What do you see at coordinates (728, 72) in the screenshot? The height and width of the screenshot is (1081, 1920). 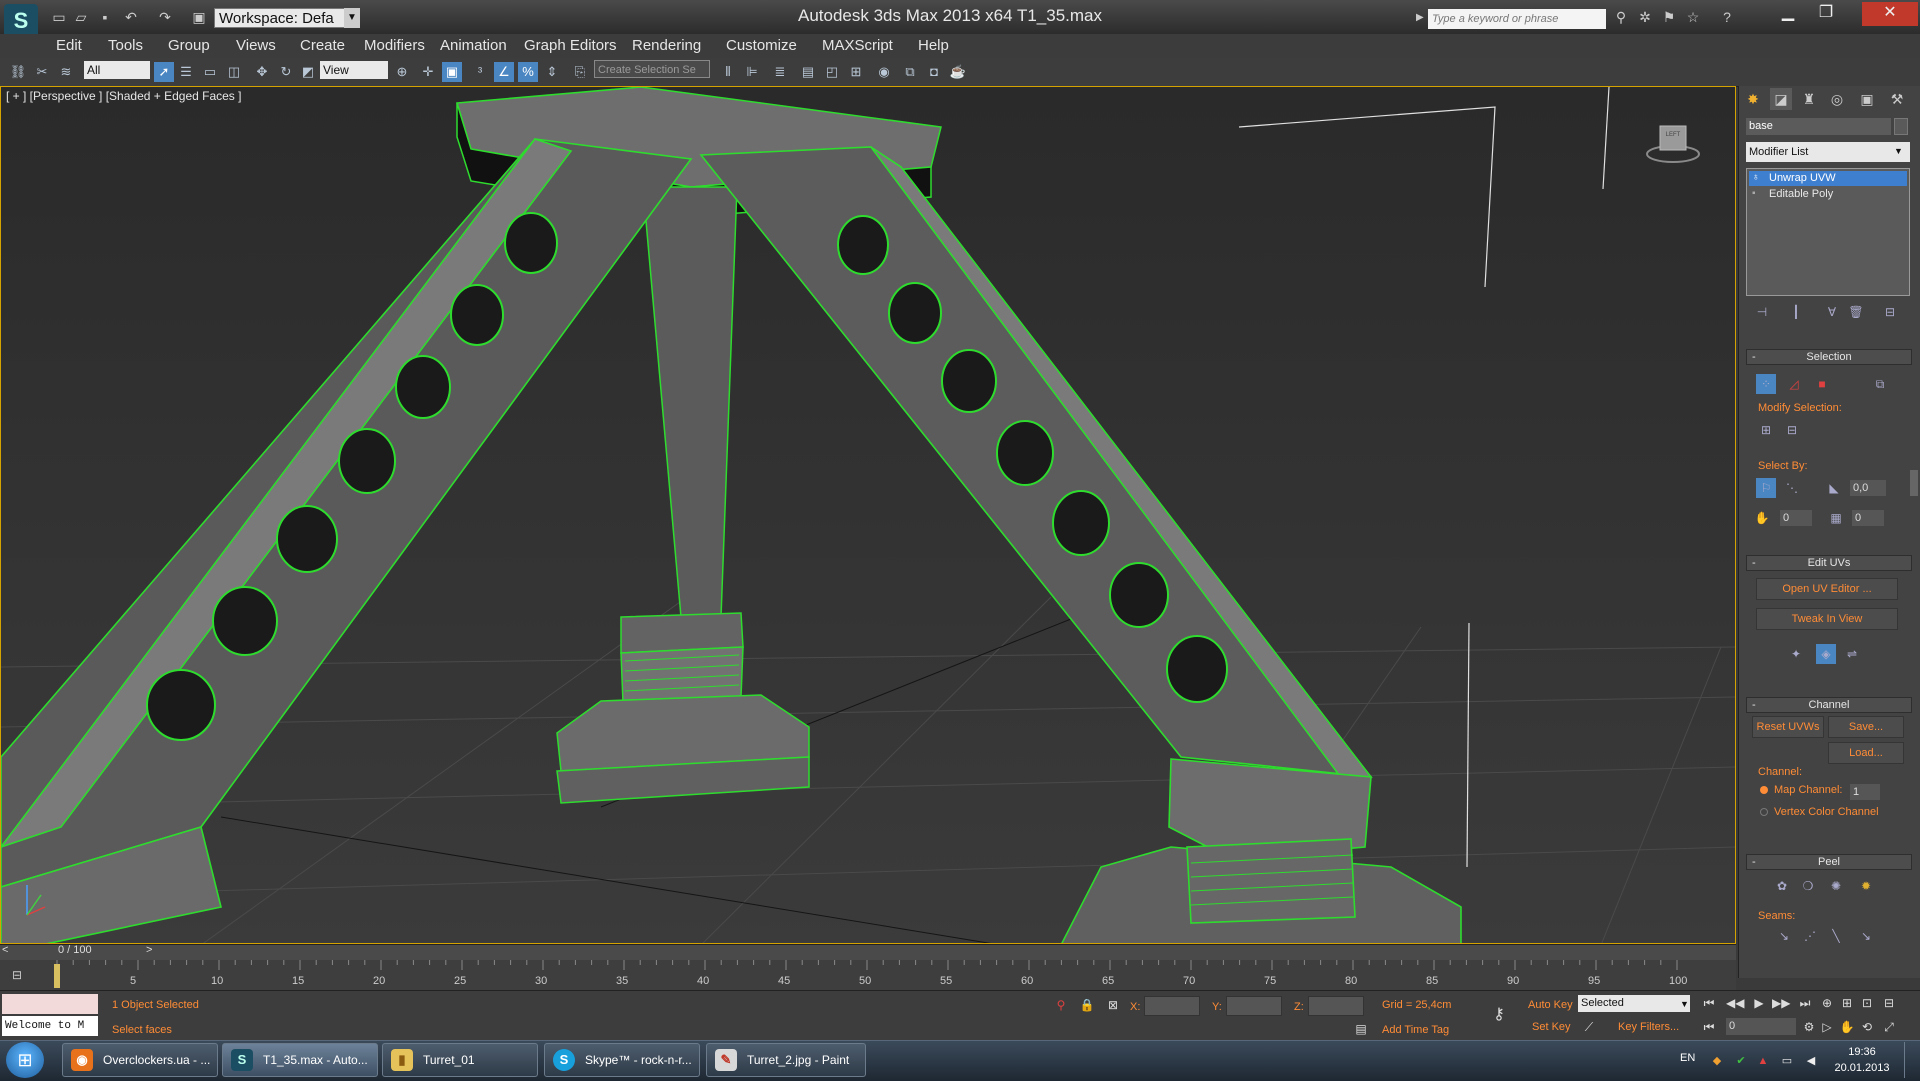 I see `mirror-icon: ⫴` at bounding box center [728, 72].